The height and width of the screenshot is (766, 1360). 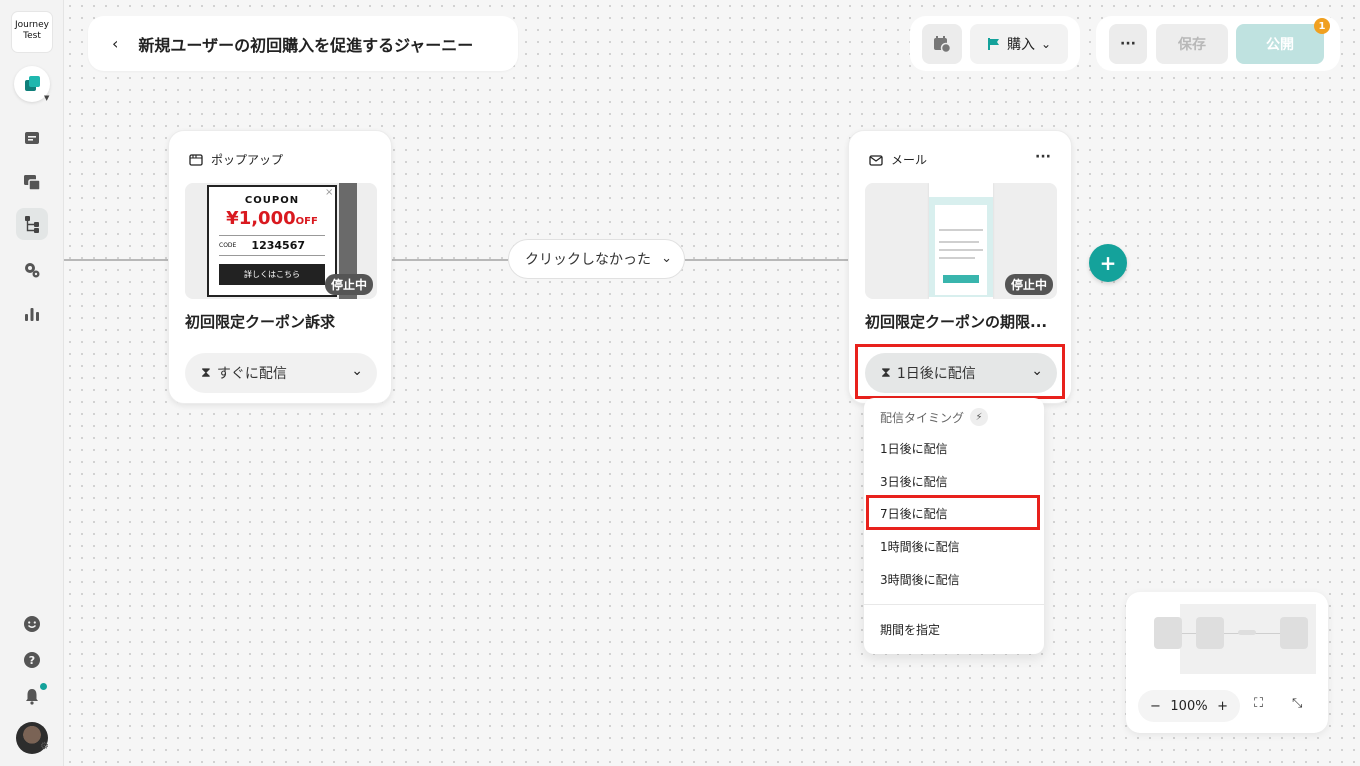 I want to click on menu-item: 3時間後に配信, so click(x=920, y=579).